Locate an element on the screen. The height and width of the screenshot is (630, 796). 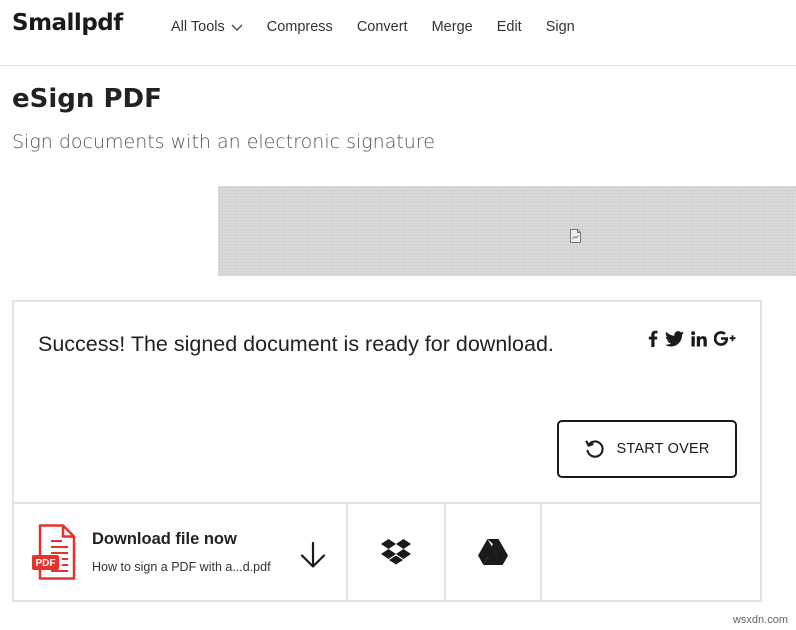
linkedin-icon is located at coordinates (699, 338).